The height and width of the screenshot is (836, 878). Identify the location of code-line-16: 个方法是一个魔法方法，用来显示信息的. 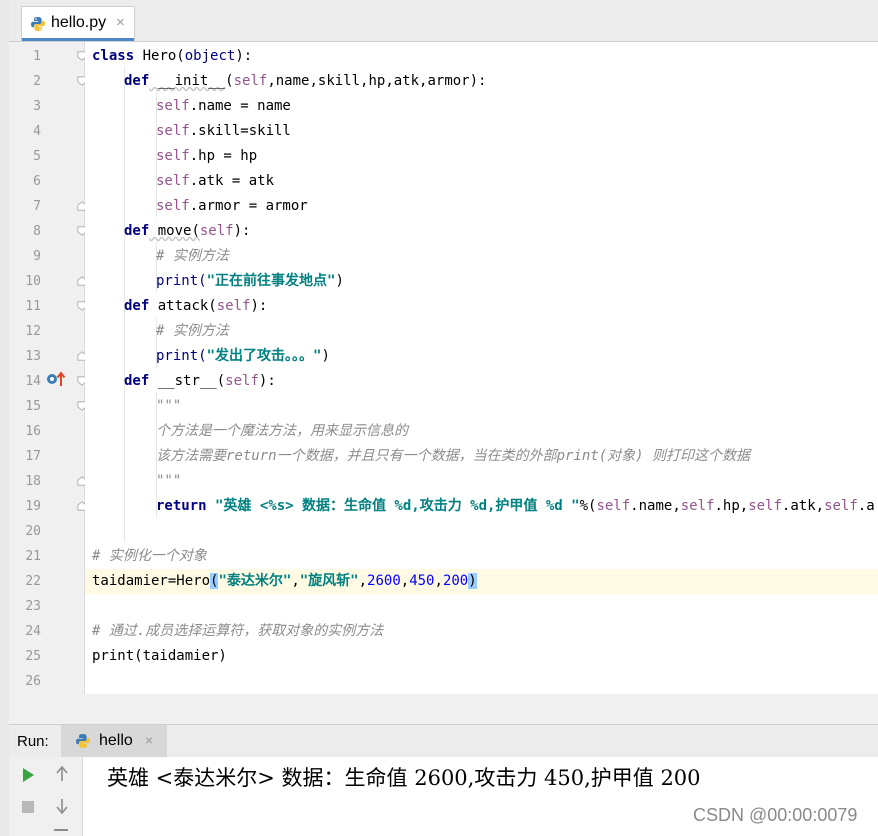
(282, 431).